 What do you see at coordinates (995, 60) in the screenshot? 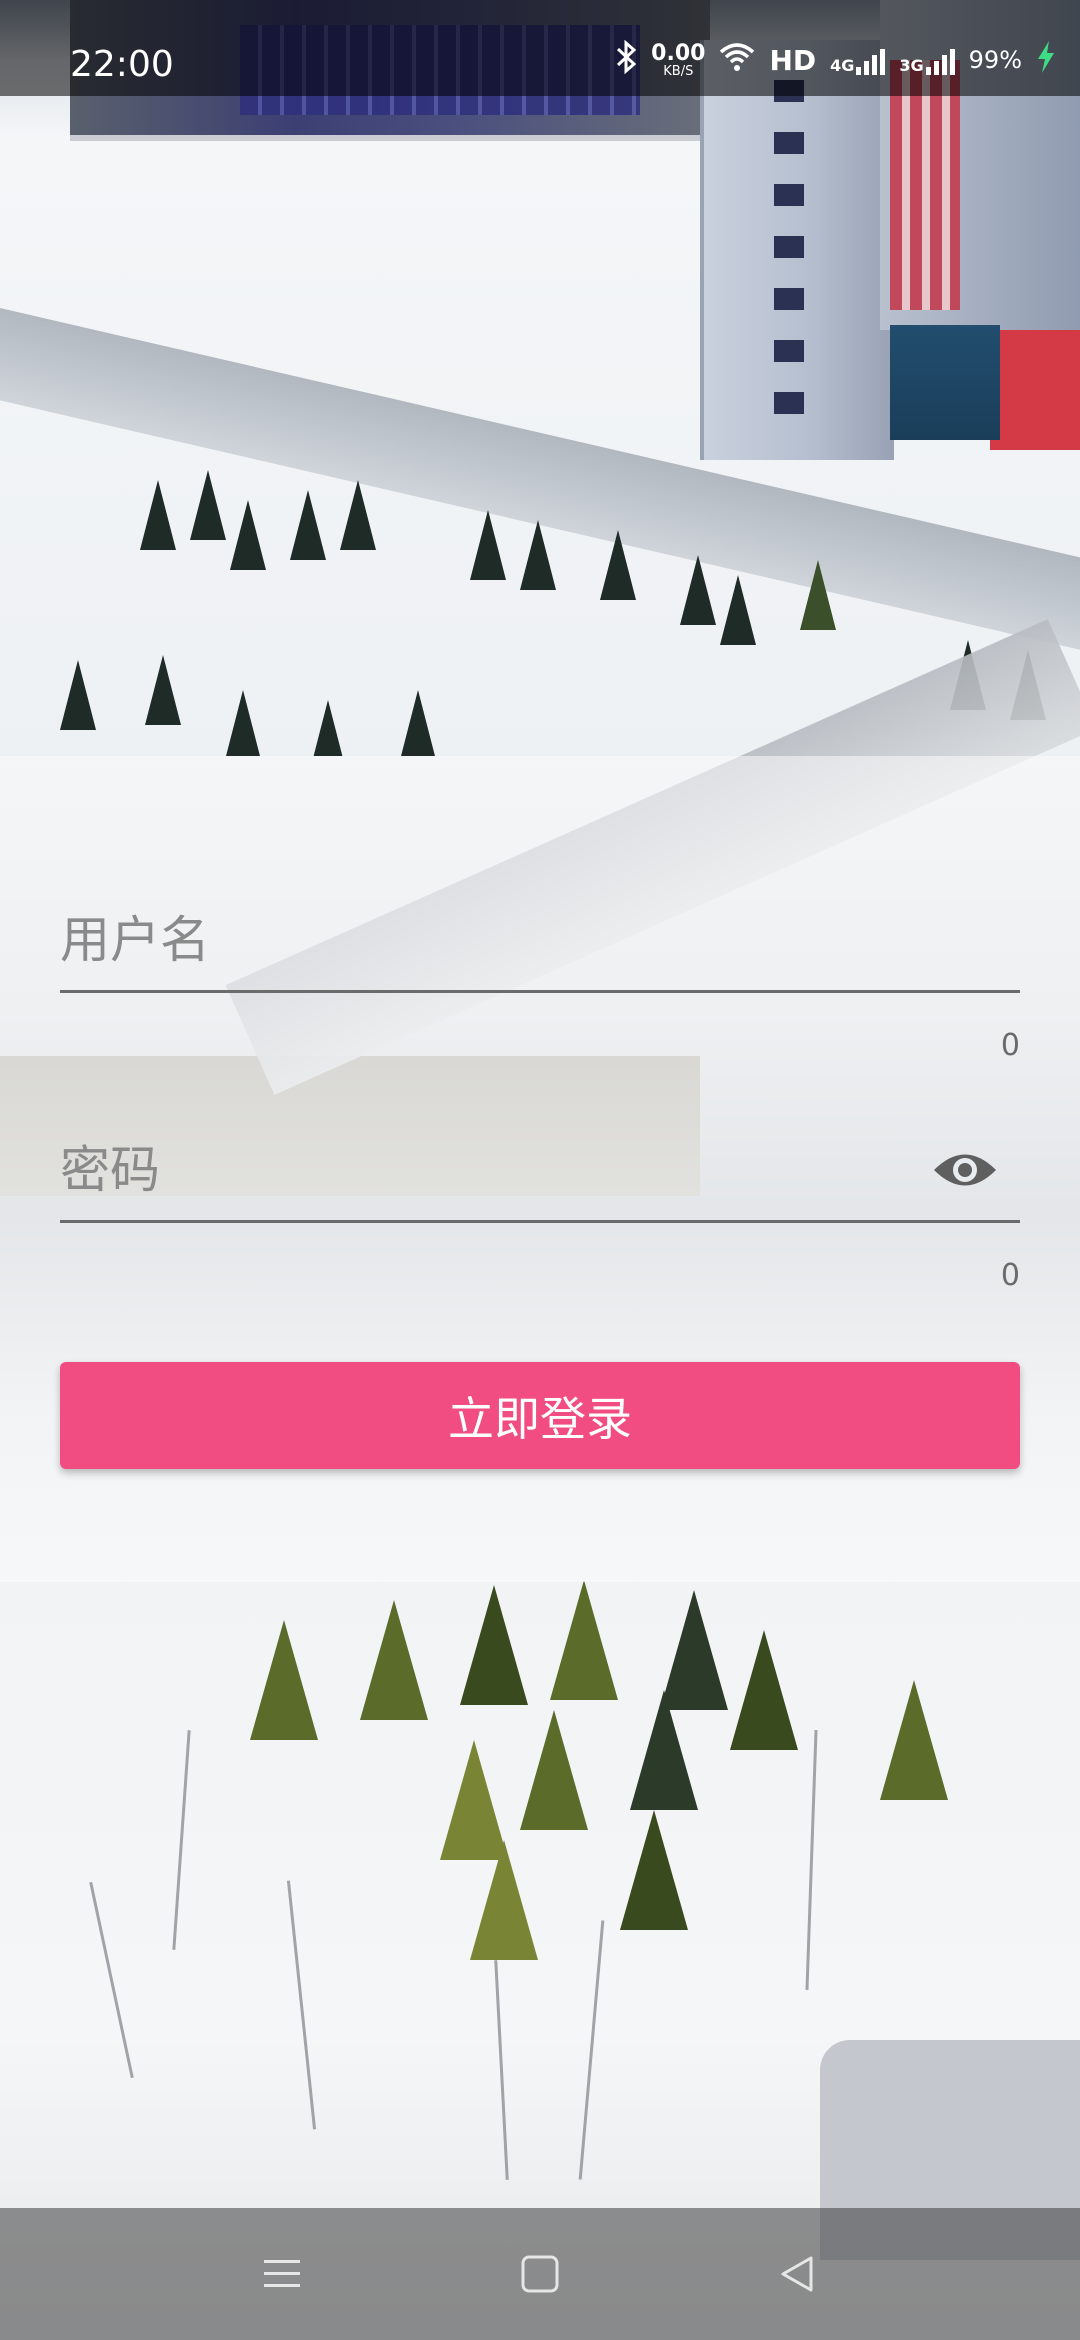
I see `battery-percent: 99%` at bounding box center [995, 60].